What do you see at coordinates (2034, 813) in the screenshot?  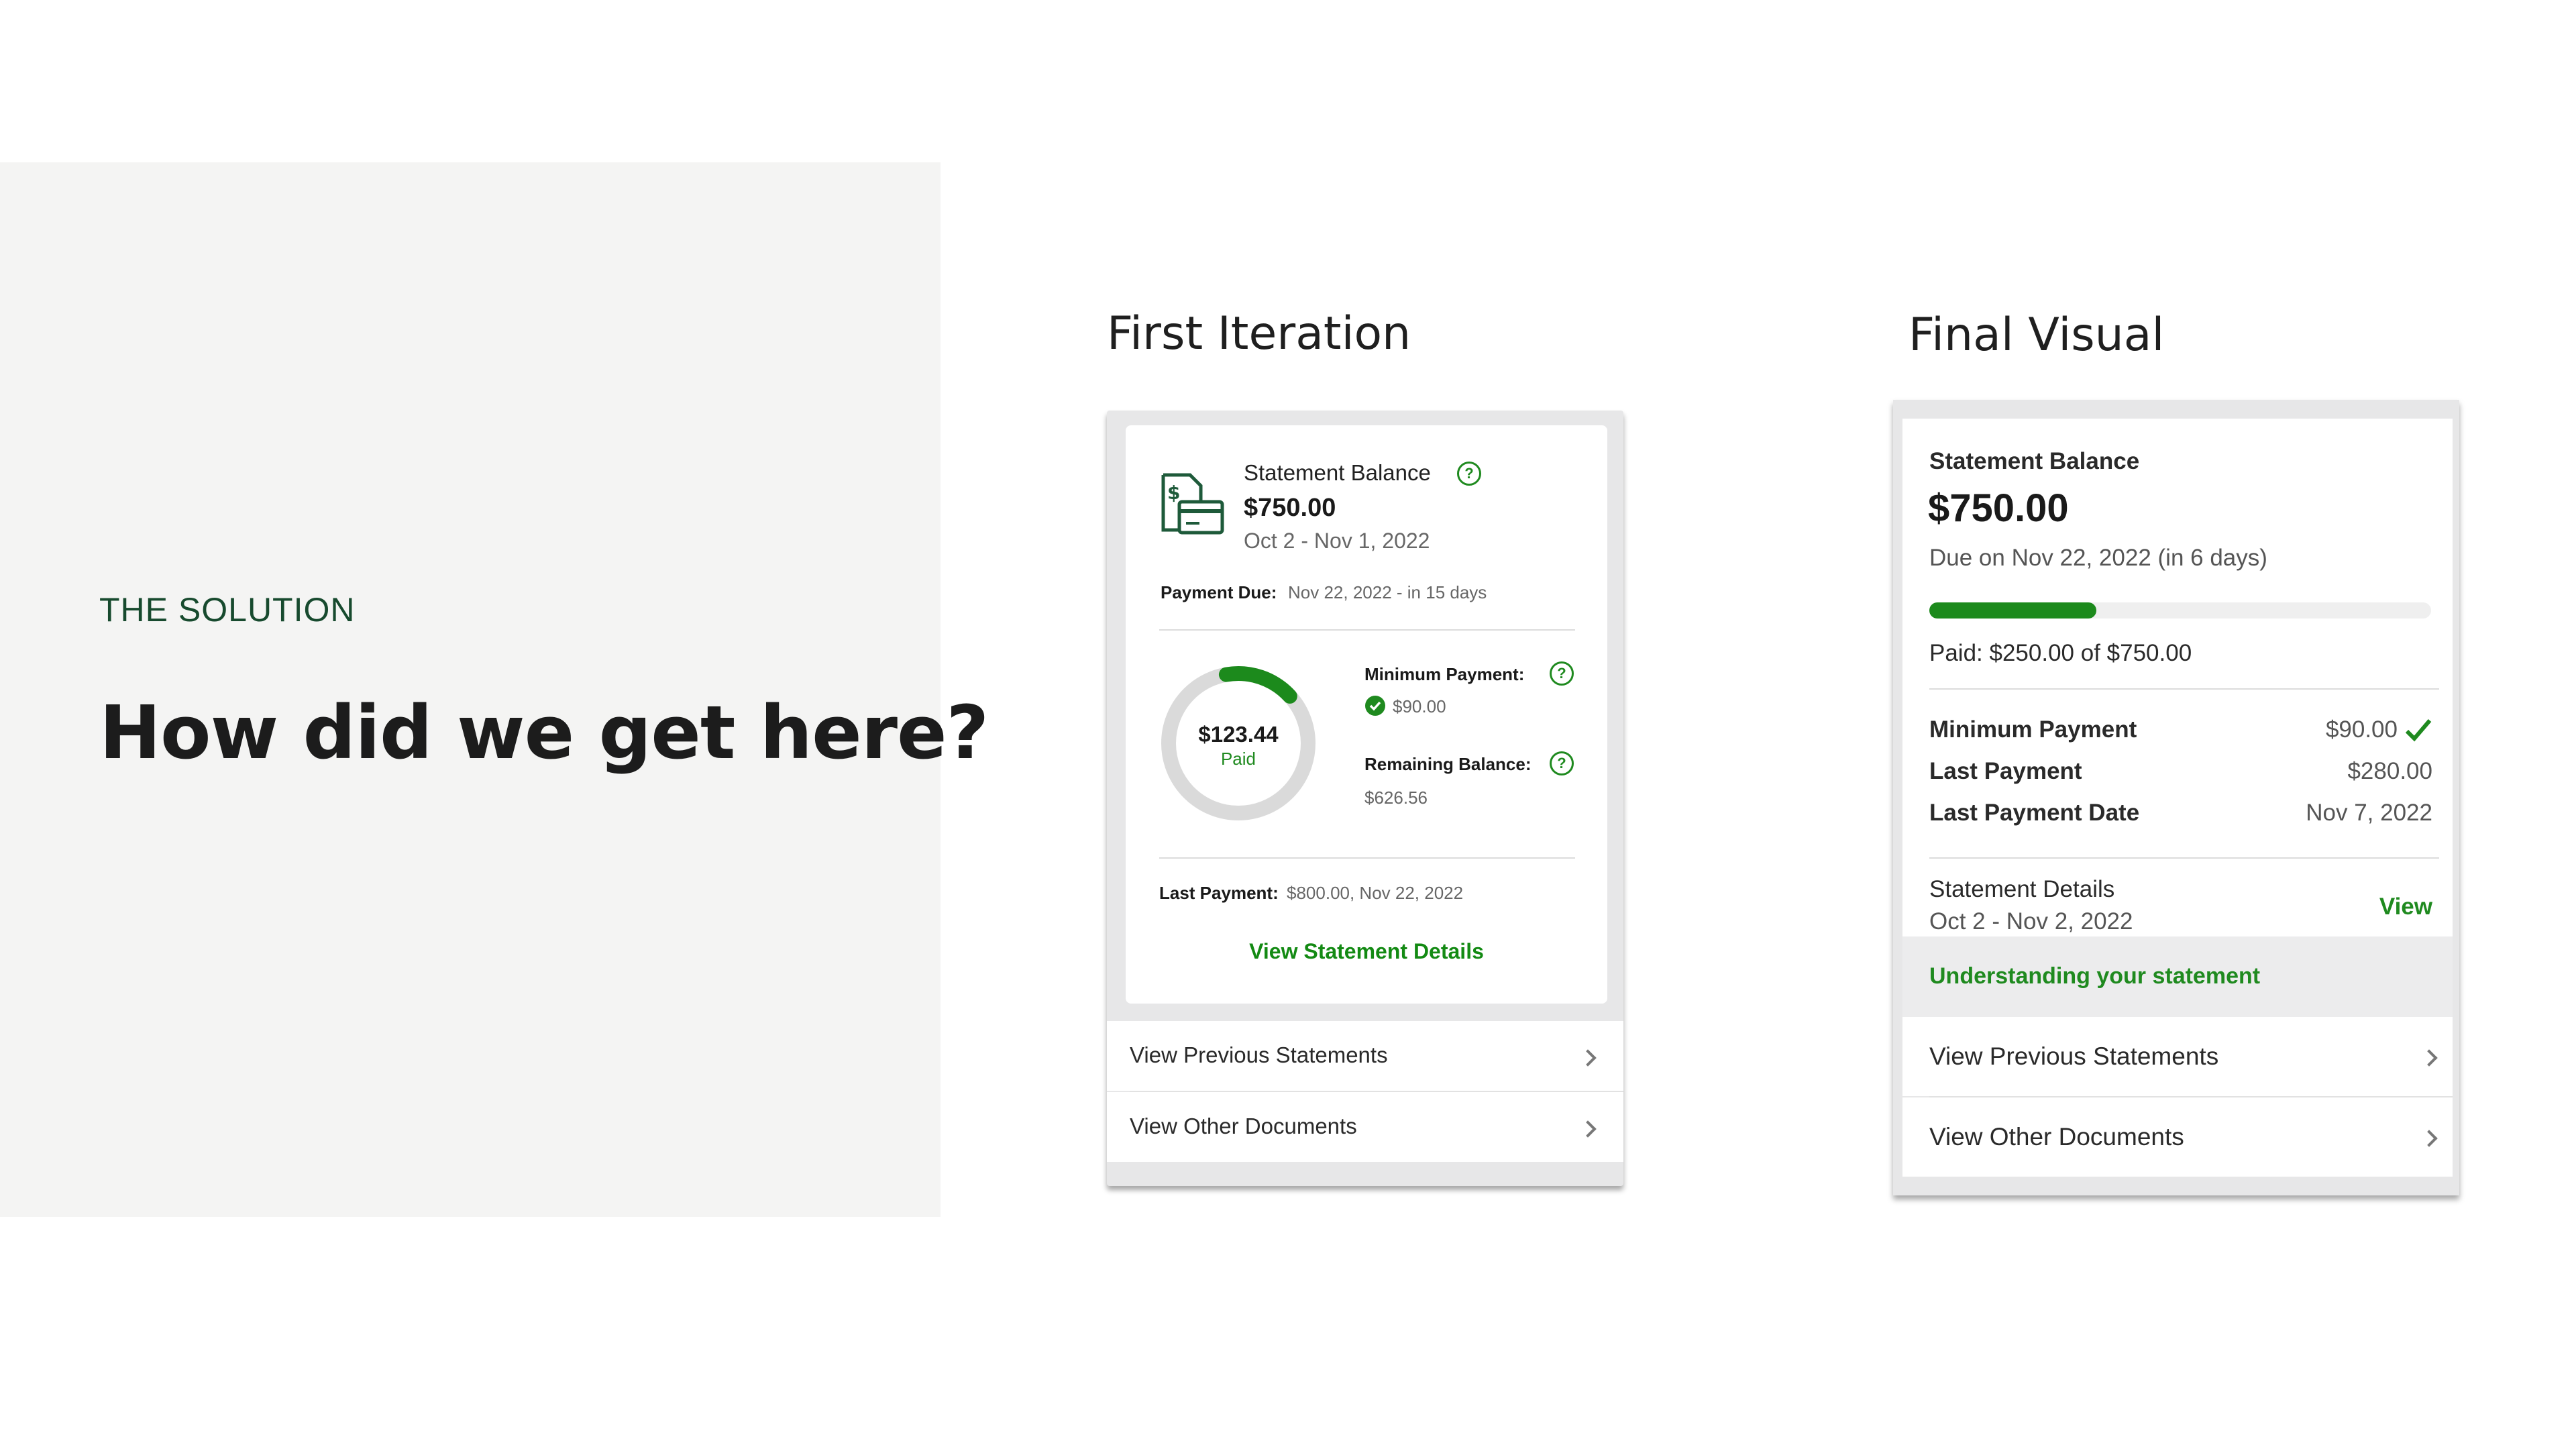 I see `last-payment-date-label: Last Payment Date` at bounding box center [2034, 813].